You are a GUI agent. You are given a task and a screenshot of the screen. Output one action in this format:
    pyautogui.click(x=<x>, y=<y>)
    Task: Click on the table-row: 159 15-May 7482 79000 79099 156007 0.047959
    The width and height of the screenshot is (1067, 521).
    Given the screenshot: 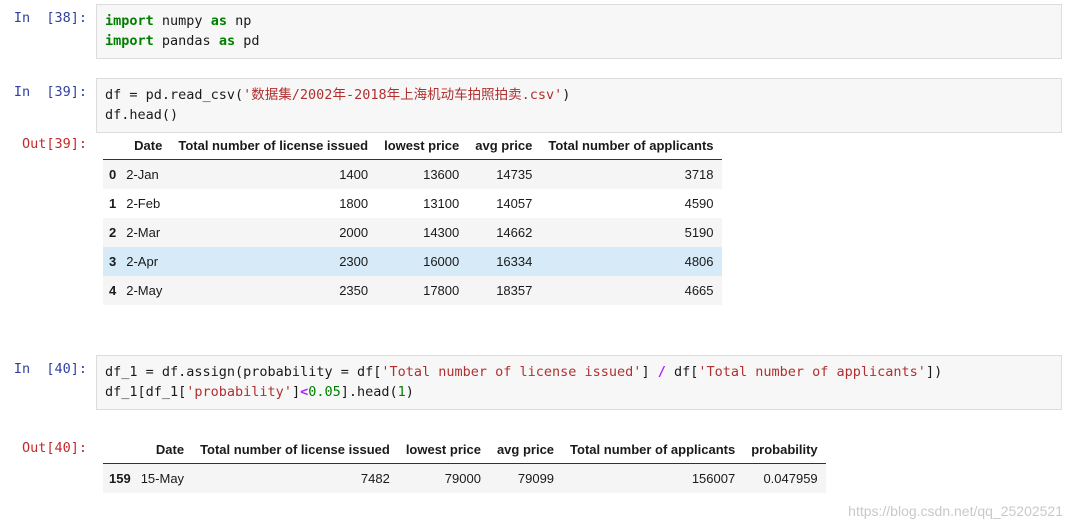 What is the action you would take?
    pyautogui.click(x=464, y=478)
    